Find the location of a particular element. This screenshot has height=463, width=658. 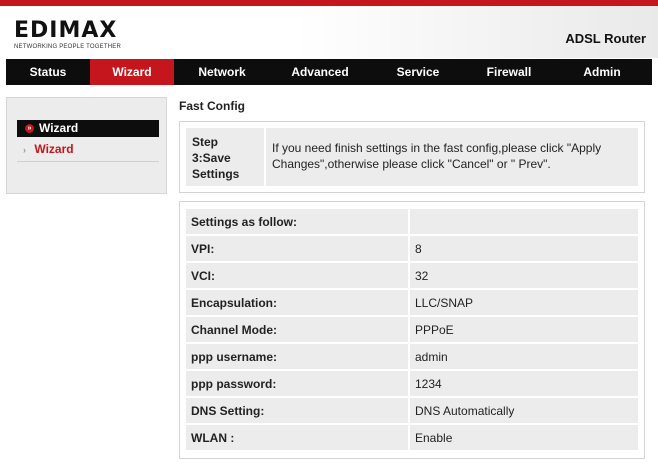

nav-service: Service is located at coordinates (418, 72).